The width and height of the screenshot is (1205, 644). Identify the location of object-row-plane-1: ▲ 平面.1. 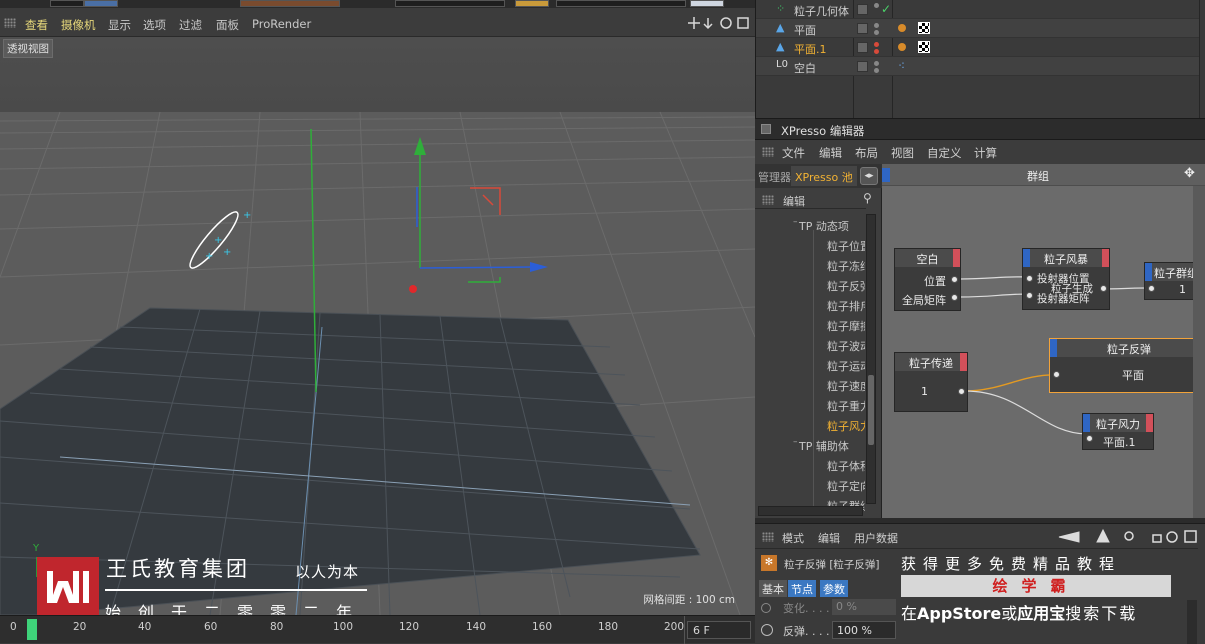
(977, 47).